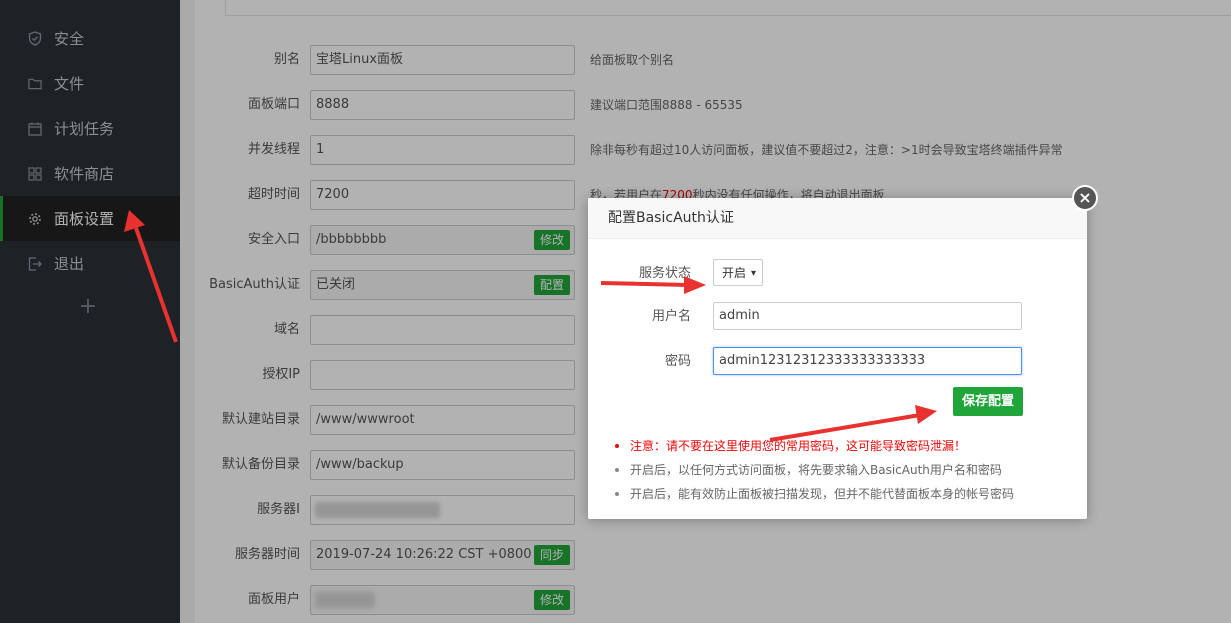 The image size is (1231, 623). I want to click on status-label: 服务状态, so click(664, 273).